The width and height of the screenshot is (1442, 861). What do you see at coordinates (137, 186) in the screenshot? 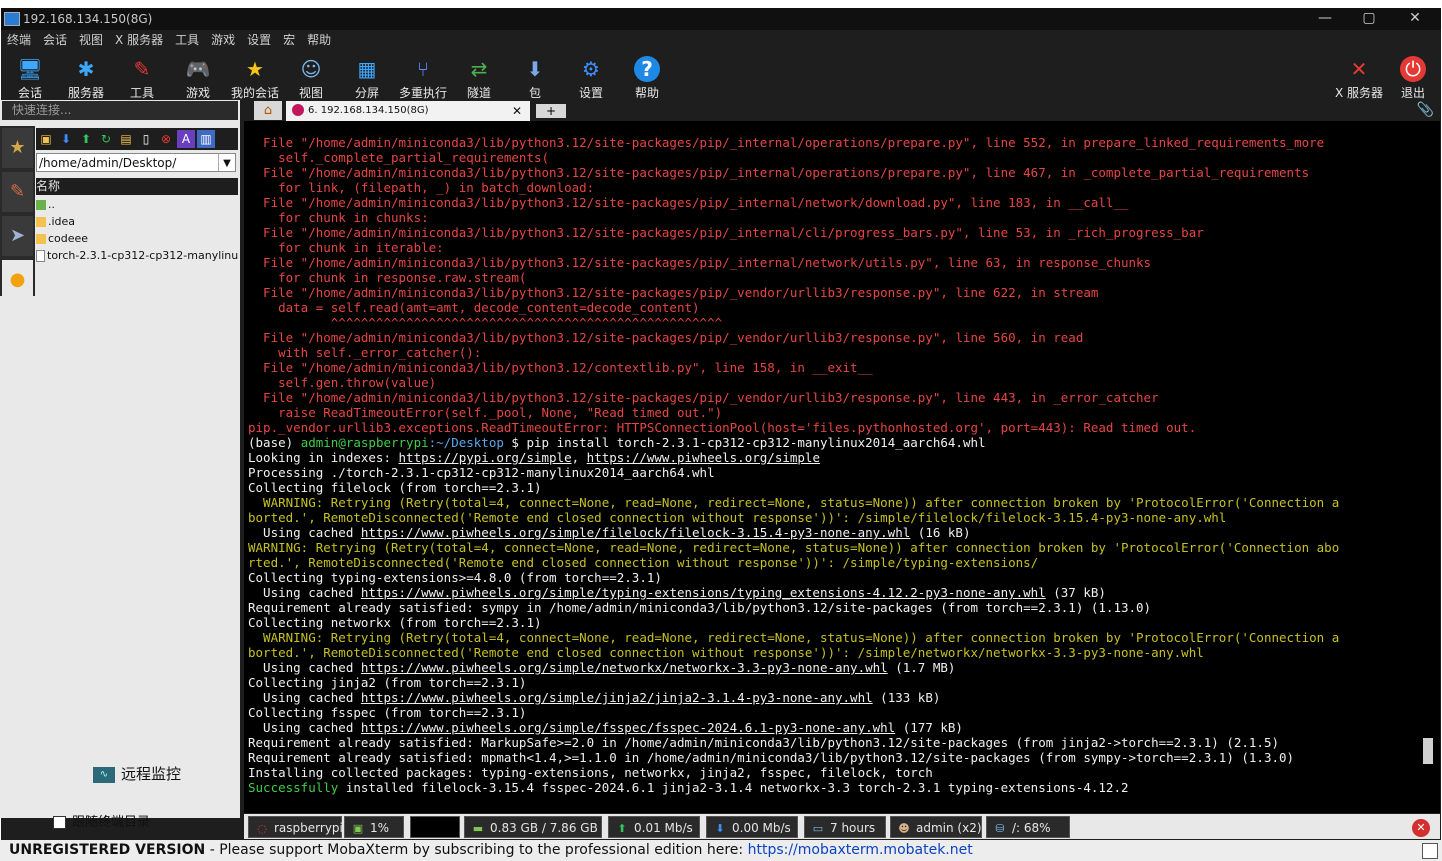
I see `file-column-header: 名称` at bounding box center [137, 186].